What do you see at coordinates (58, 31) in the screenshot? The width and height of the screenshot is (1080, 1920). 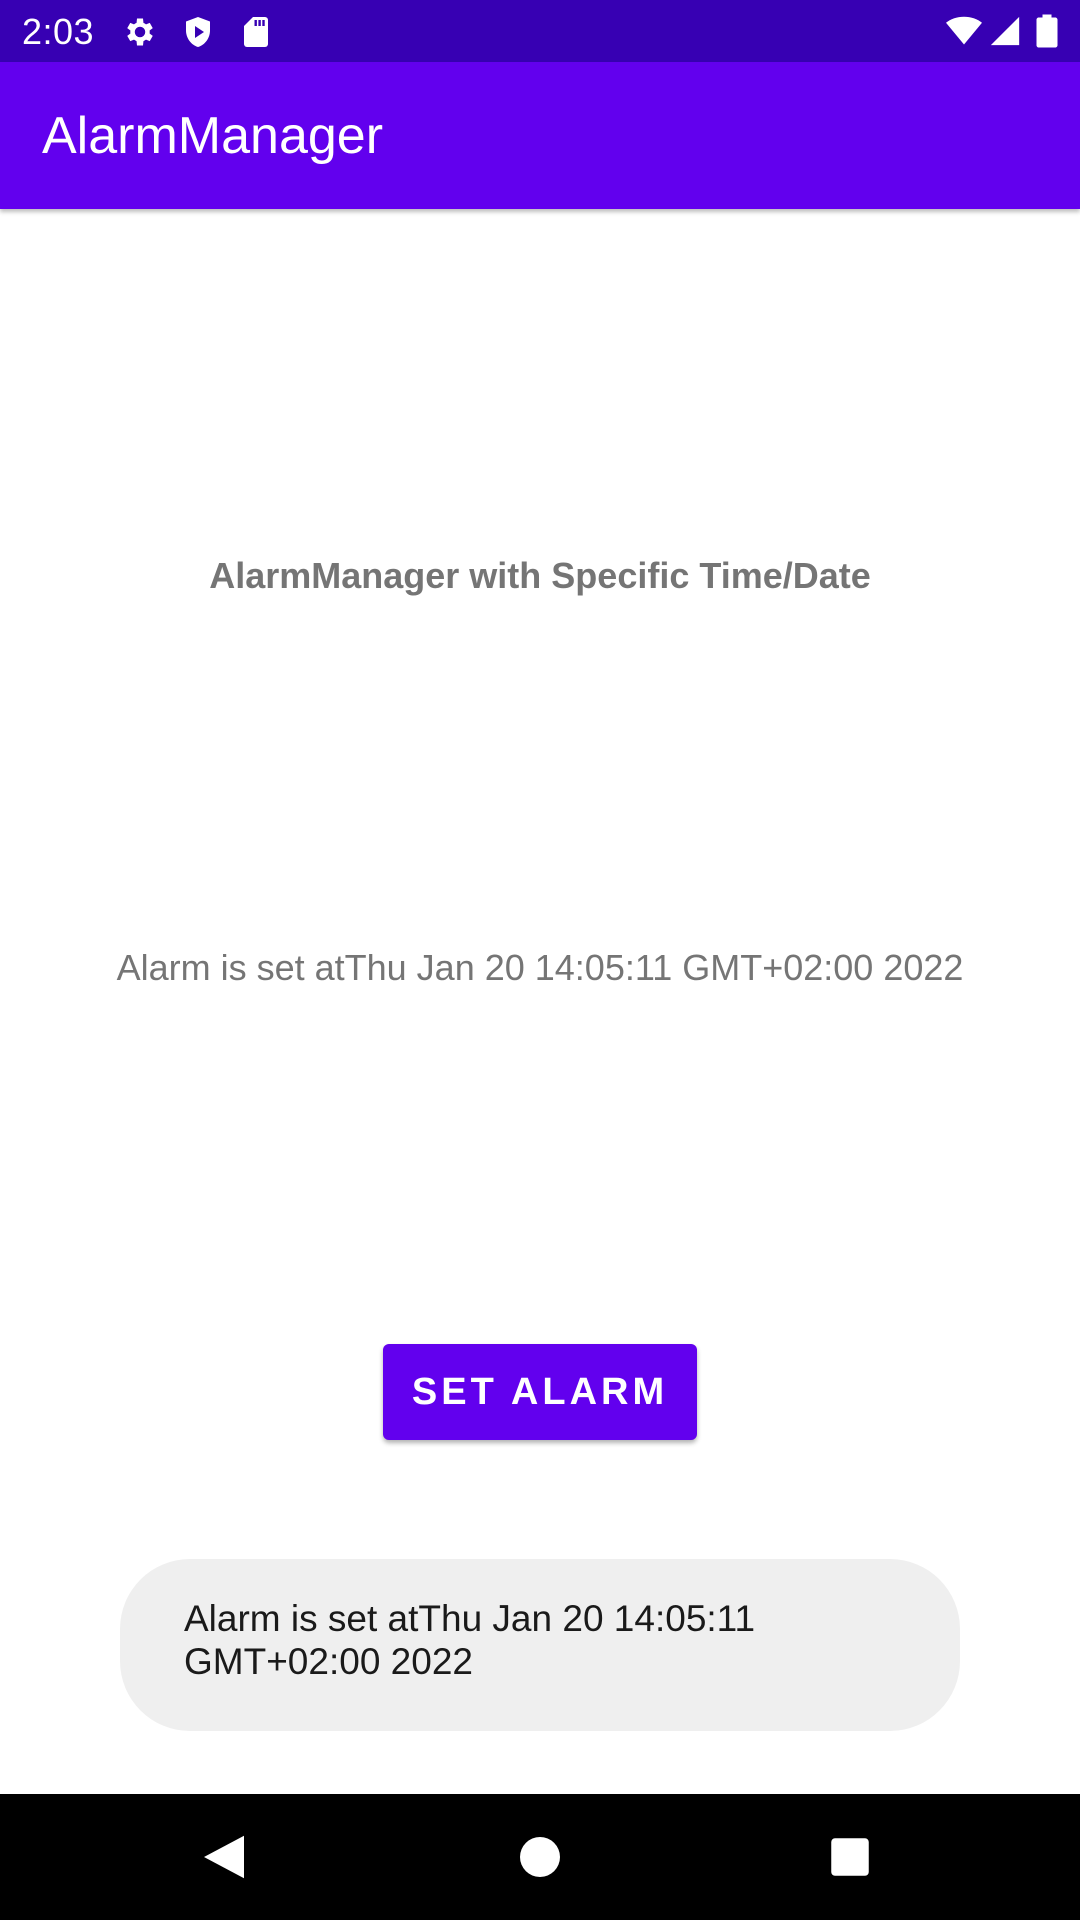 I see `status-time: 2:03` at bounding box center [58, 31].